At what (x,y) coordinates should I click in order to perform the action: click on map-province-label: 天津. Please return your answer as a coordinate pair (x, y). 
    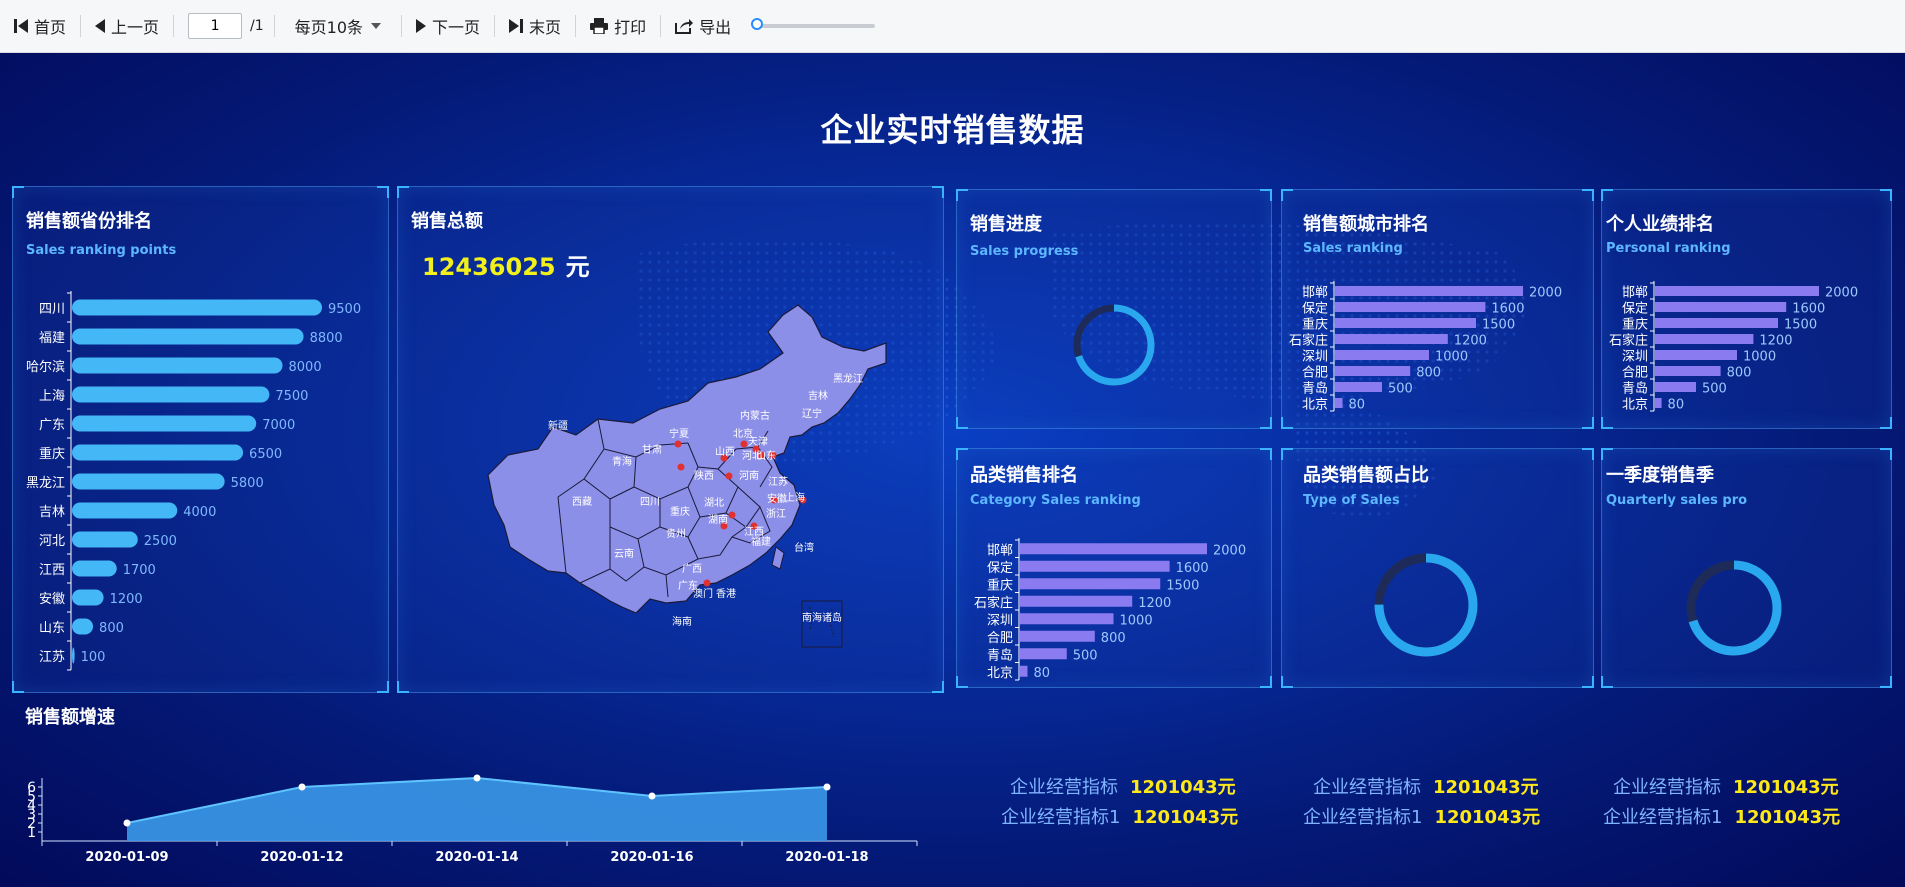
    Looking at the image, I should click on (758, 442).